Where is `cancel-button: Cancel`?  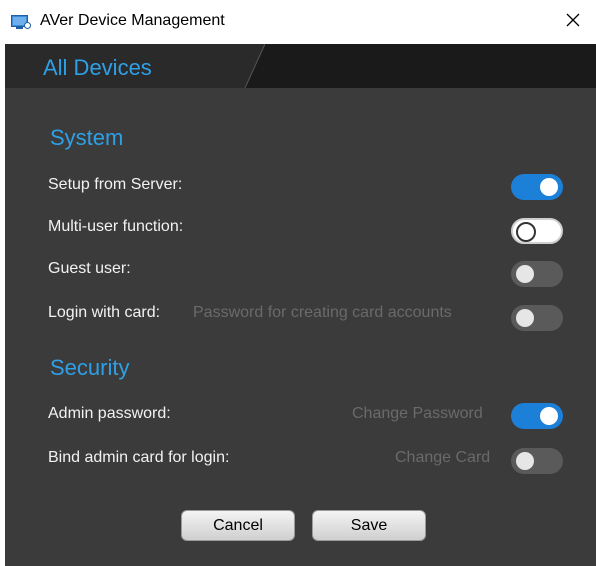 cancel-button: Cancel is located at coordinates (238, 525).